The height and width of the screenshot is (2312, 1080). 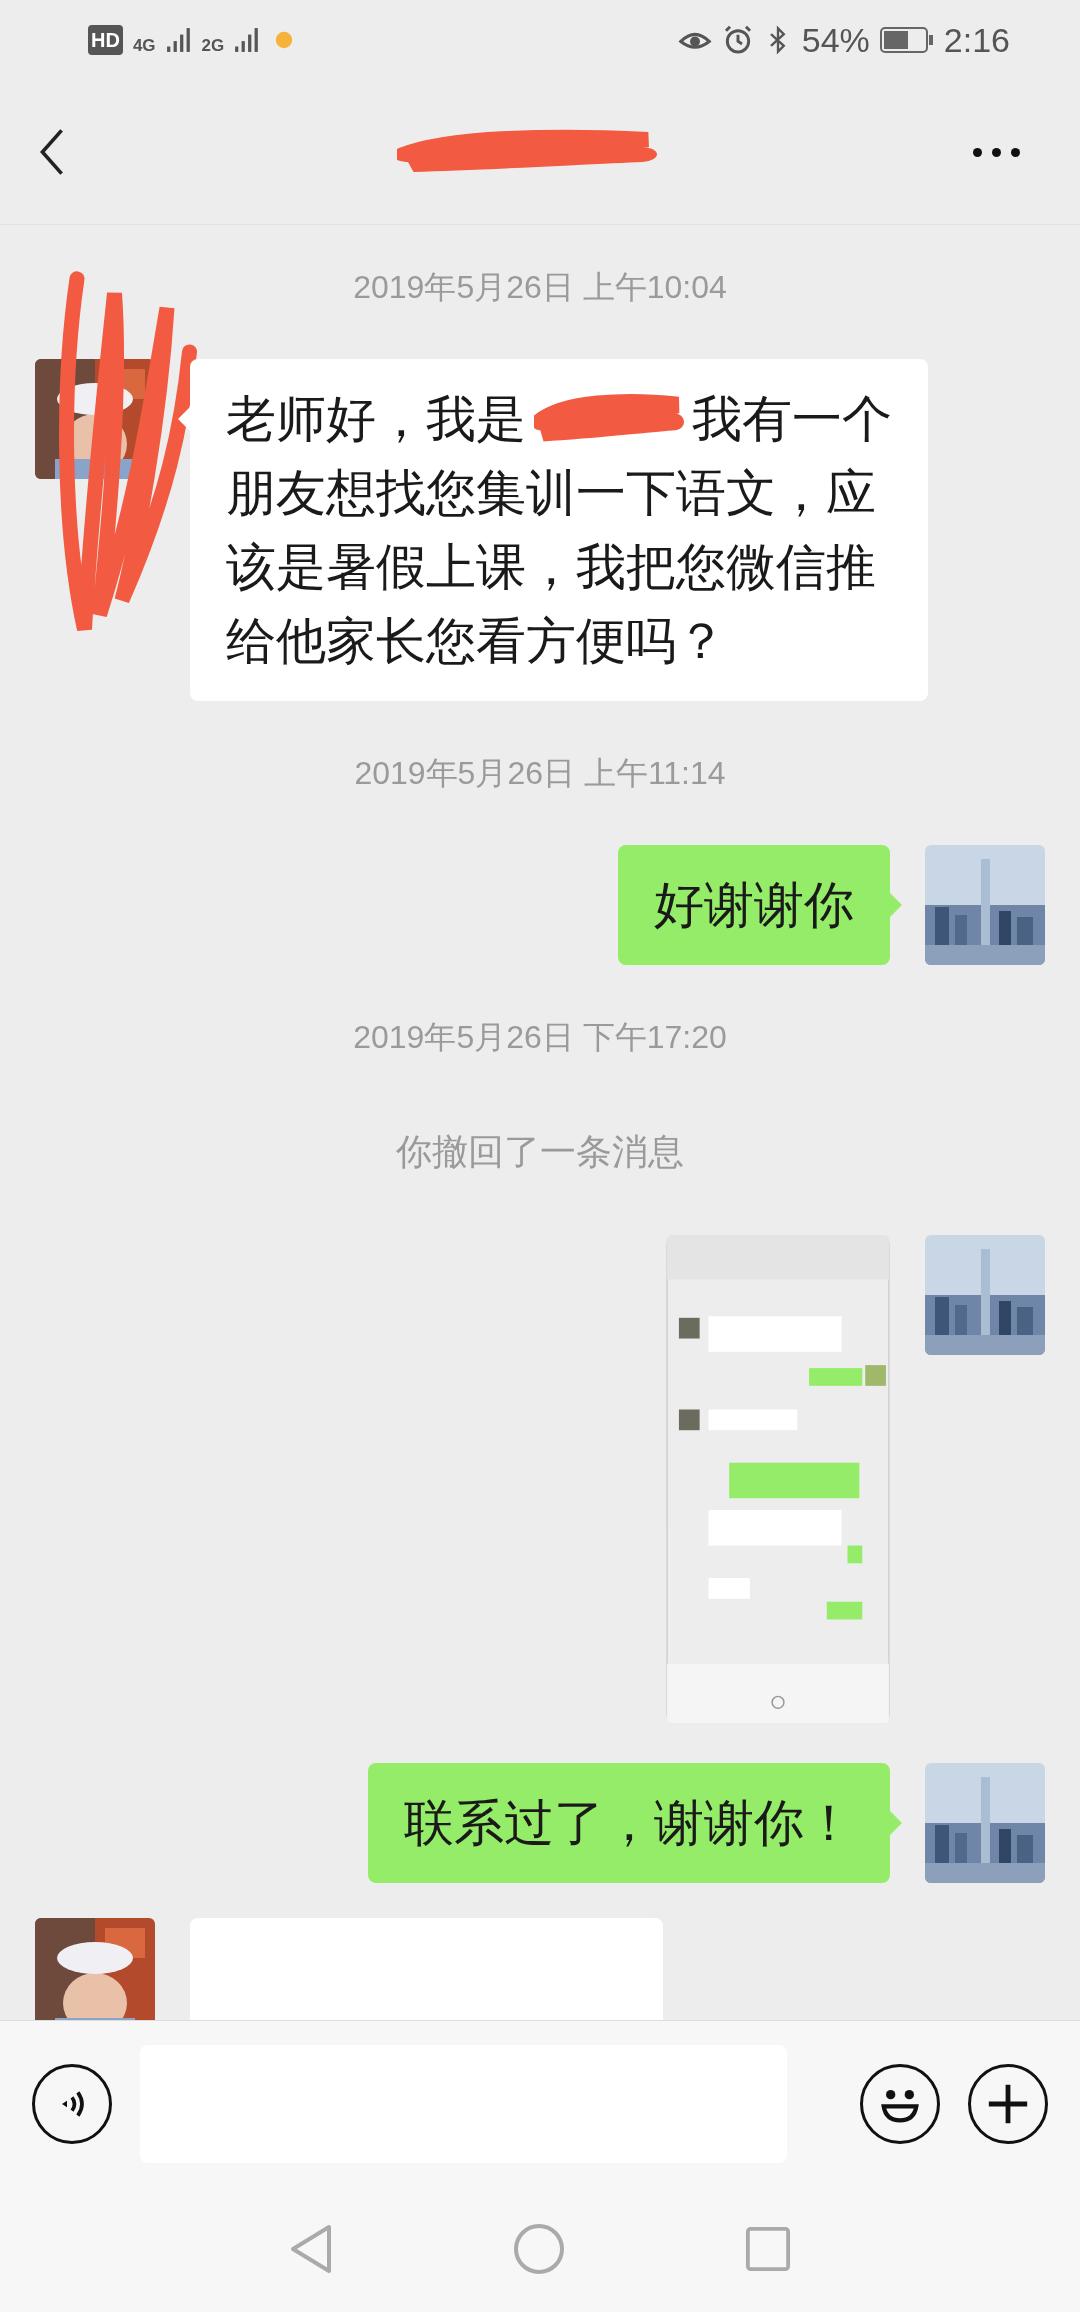 What do you see at coordinates (835, 40) in the screenshot?
I see `battery-percent: 54%` at bounding box center [835, 40].